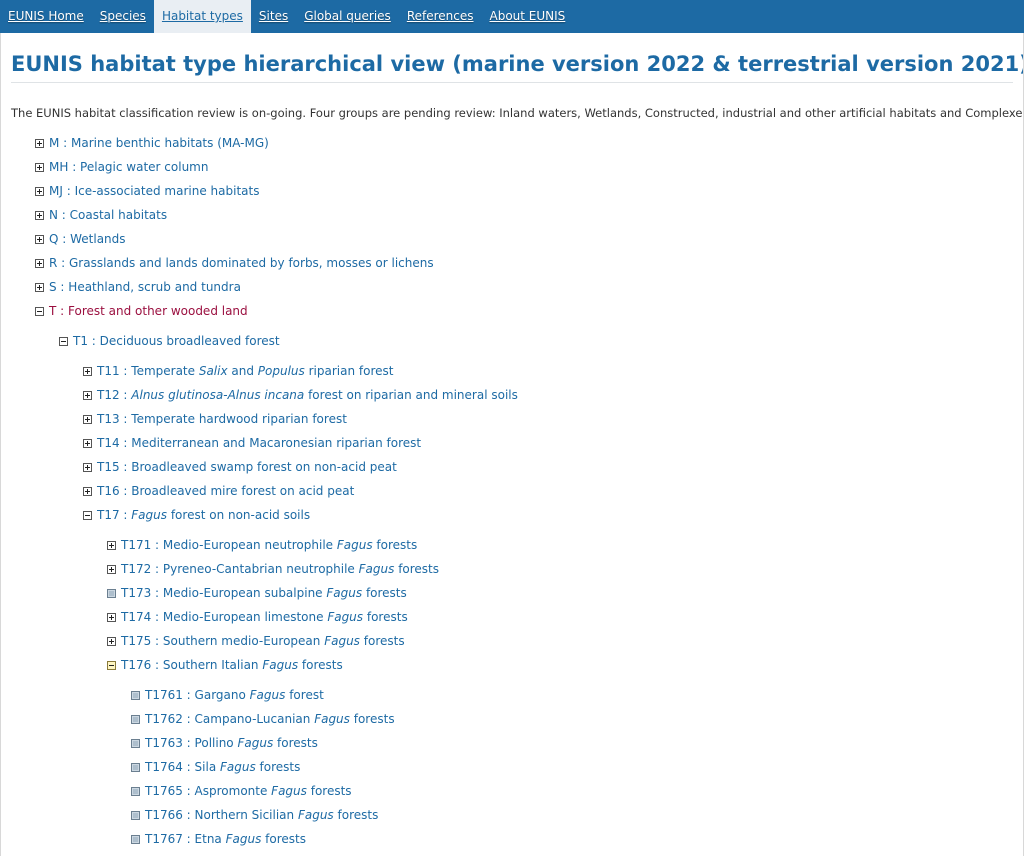  I want to click on tree-node: T1767 : Etna Fagus forests, so click(218, 839).